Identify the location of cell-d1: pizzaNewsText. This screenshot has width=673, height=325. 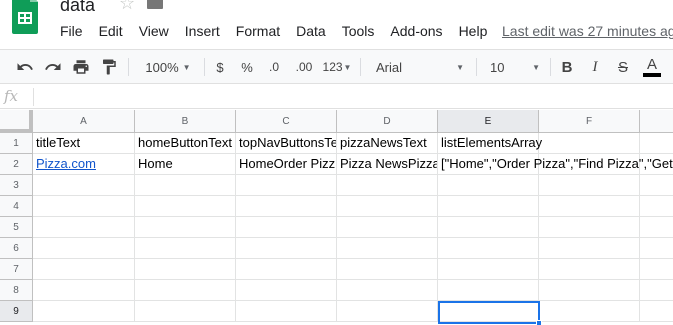
(387, 143).